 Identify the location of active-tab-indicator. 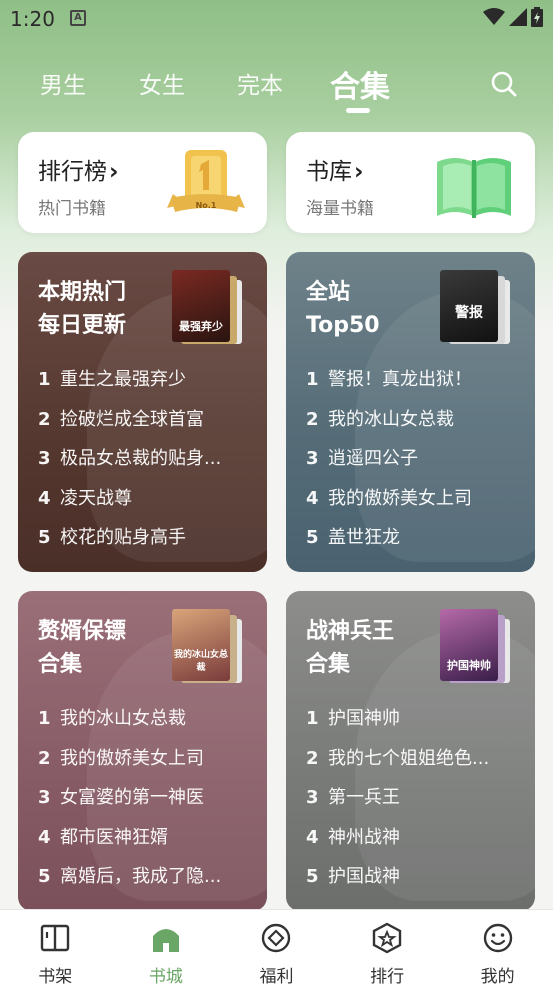
(358, 110).